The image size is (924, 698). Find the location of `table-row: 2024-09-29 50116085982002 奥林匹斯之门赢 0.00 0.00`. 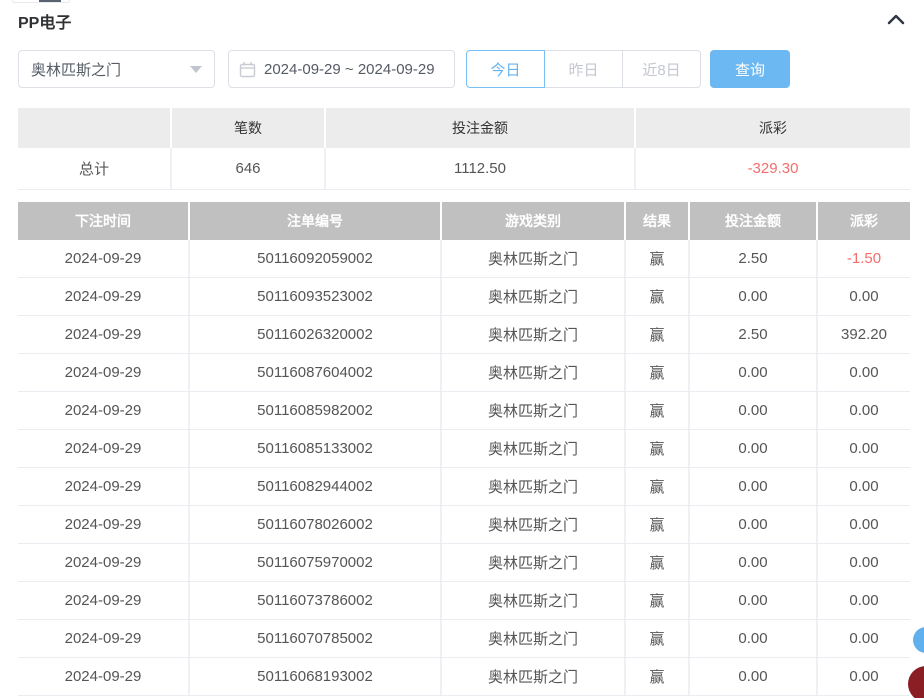

table-row: 2024-09-29 50116085982002 奥林匹斯之门赢 0.00 0.00 is located at coordinates (464, 411).